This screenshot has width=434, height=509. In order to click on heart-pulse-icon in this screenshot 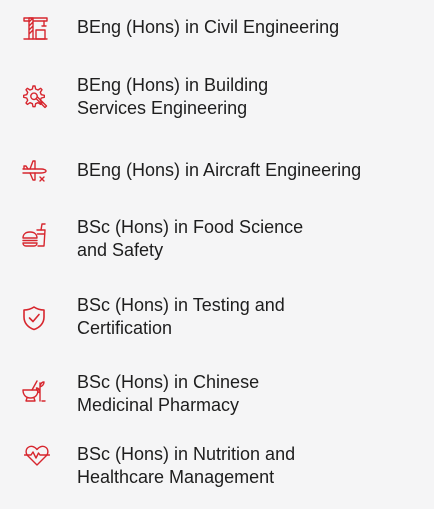, I will do `click(37, 456)`.